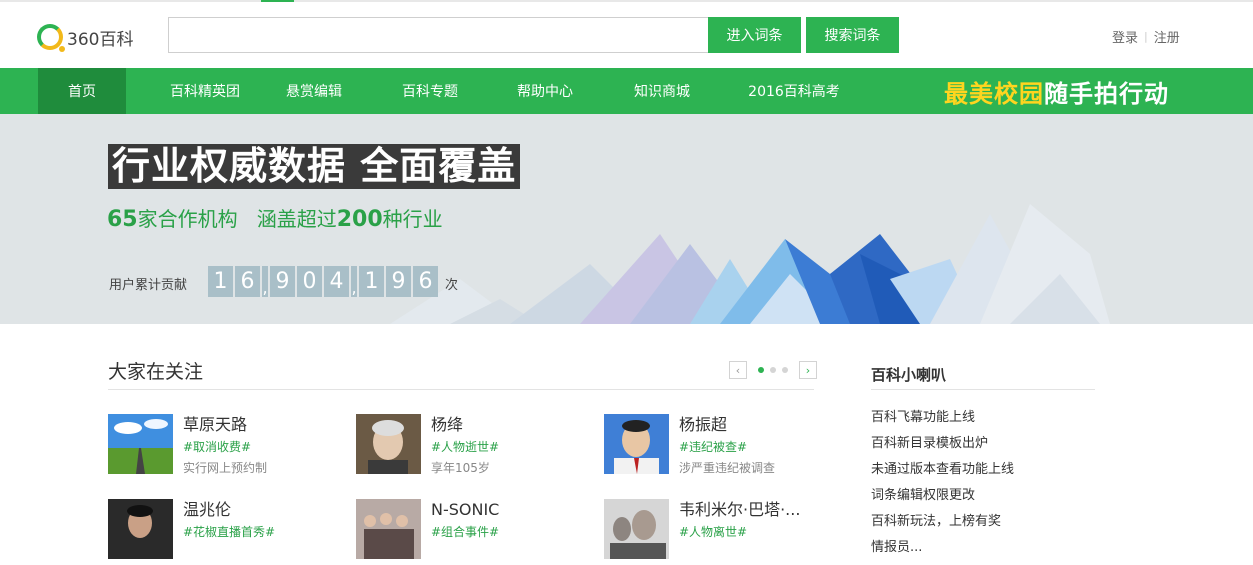 Image resolution: width=1253 pixels, height=565 pixels. What do you see at coordinates (336, 281) in the screenshot?
I see `counter-digit: 4` at bounding box center [336, 281].